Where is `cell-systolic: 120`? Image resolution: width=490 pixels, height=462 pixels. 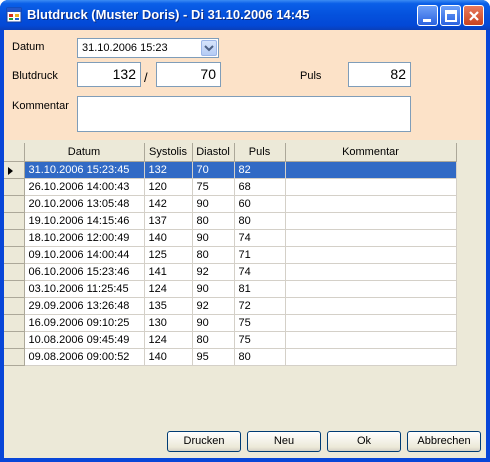 cell-systolic: 120 is located at coordinates (168, 187).